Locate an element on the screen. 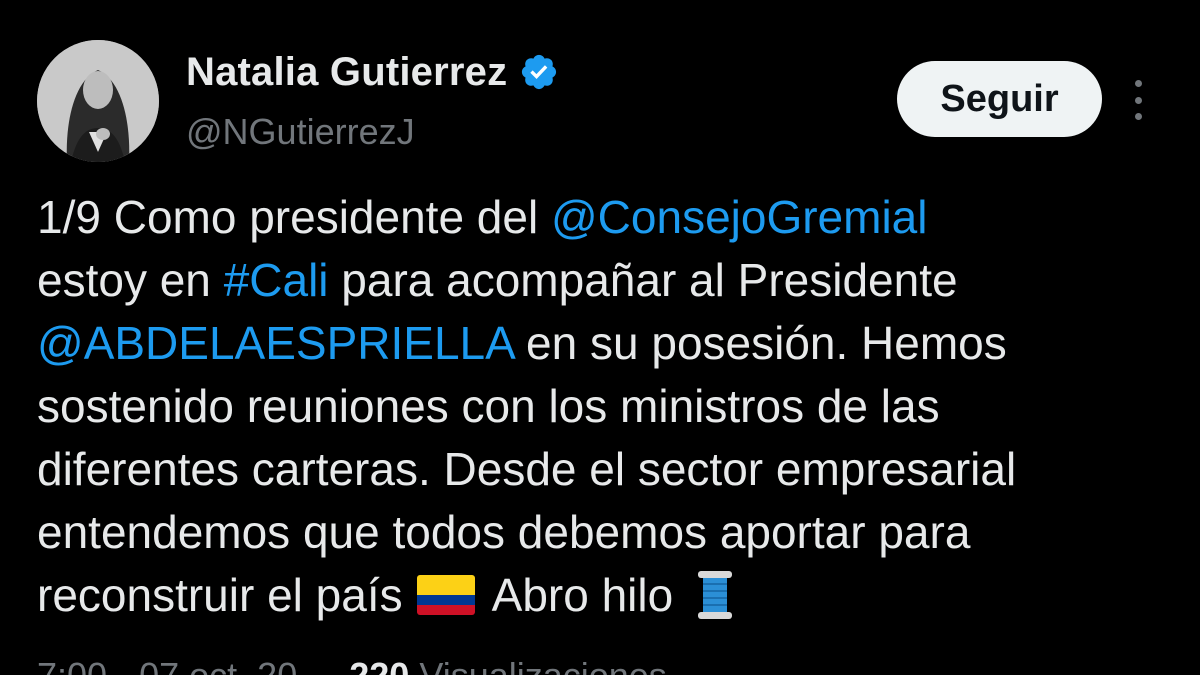 The height and width of the screenshot is (675, 1200). views-count: 220 is located at coordinates (379, 665).